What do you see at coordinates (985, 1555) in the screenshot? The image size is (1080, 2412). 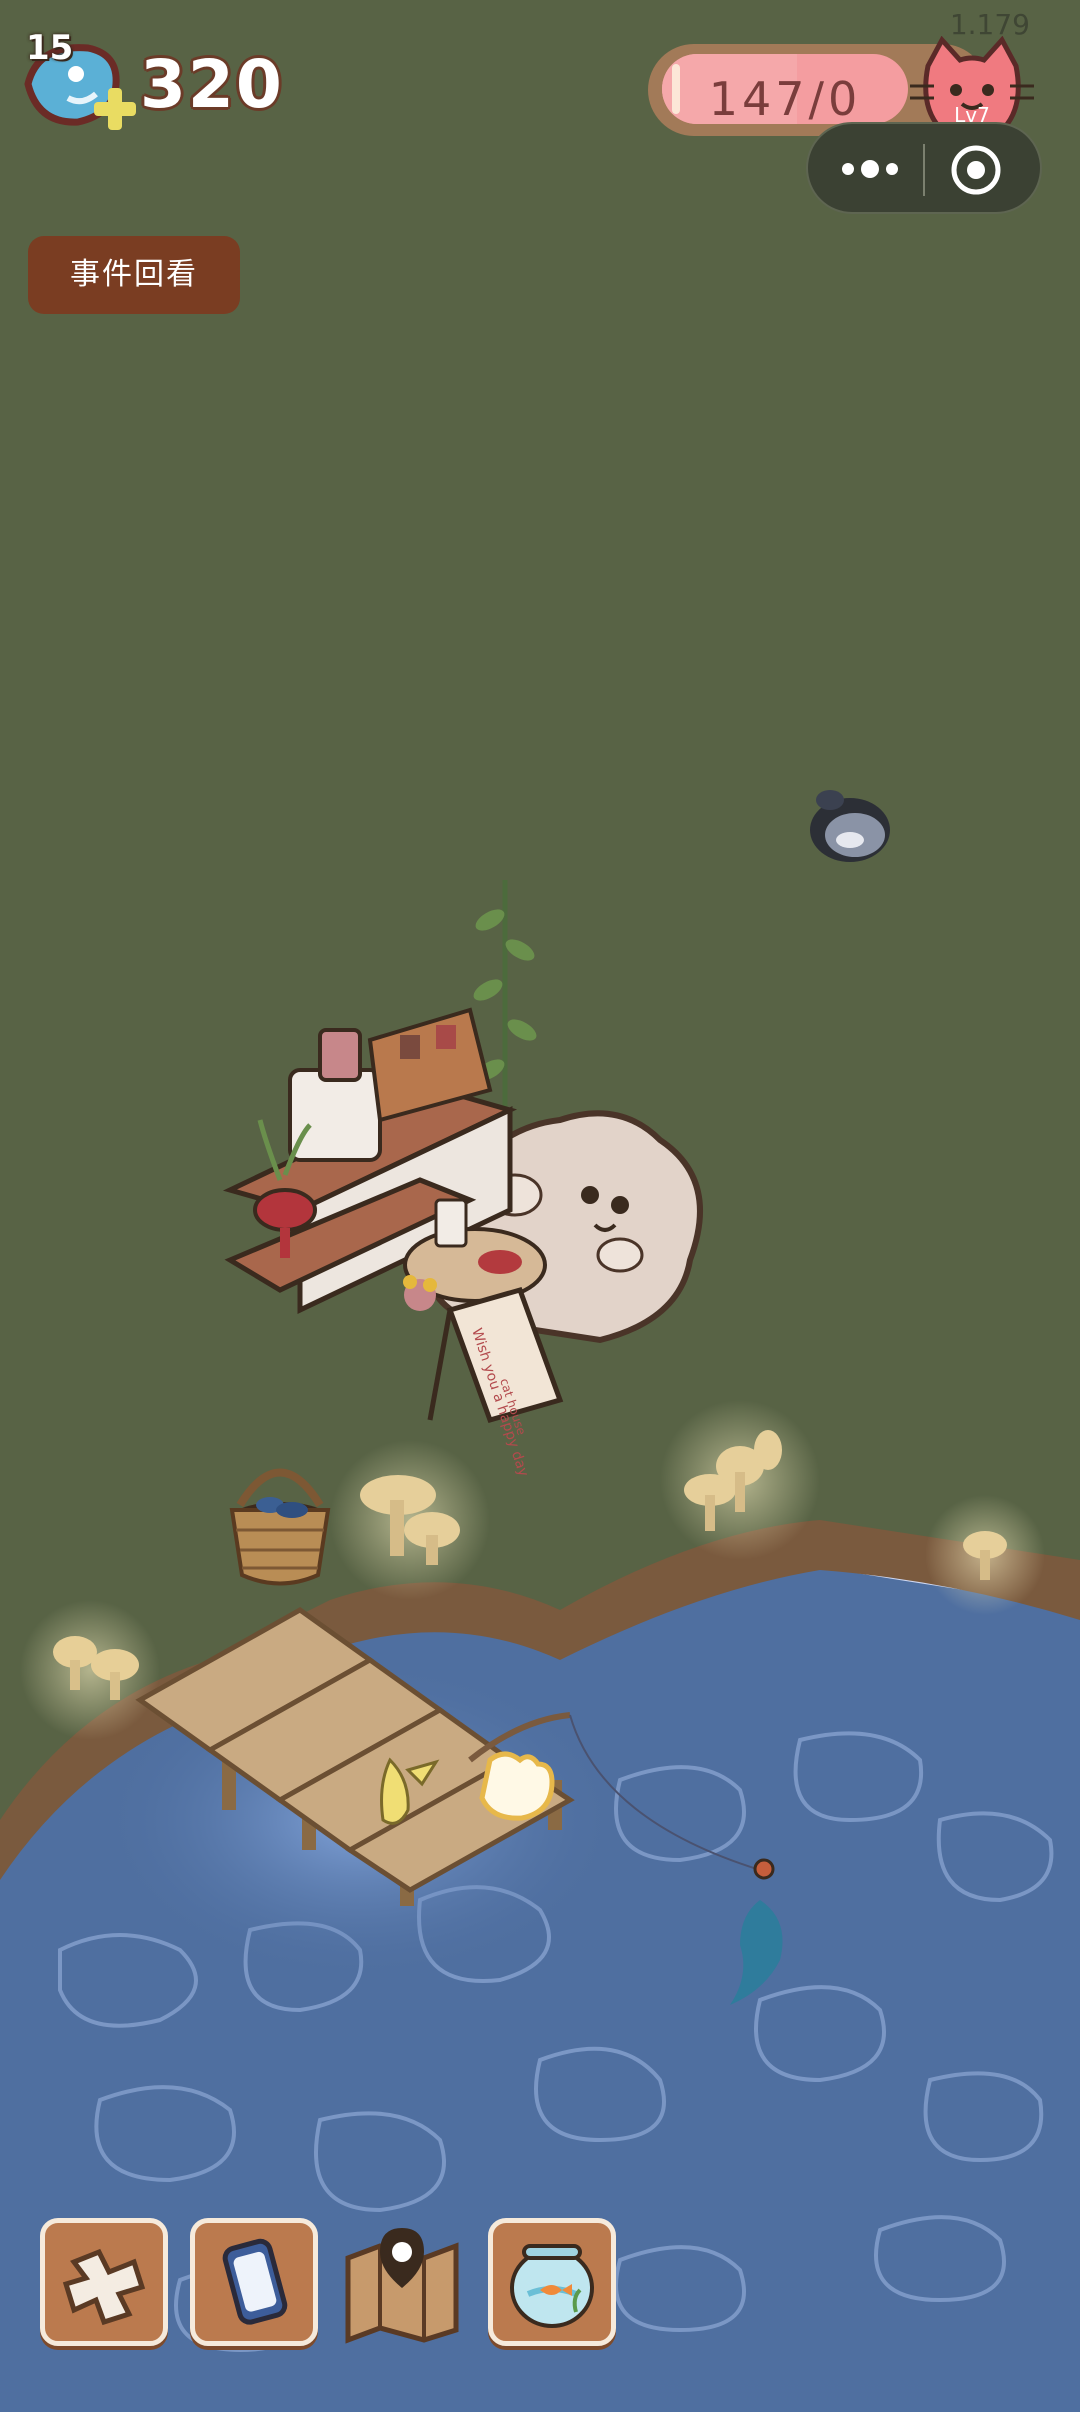 I see `mushroom-single` at bounding box center [985, 1555].